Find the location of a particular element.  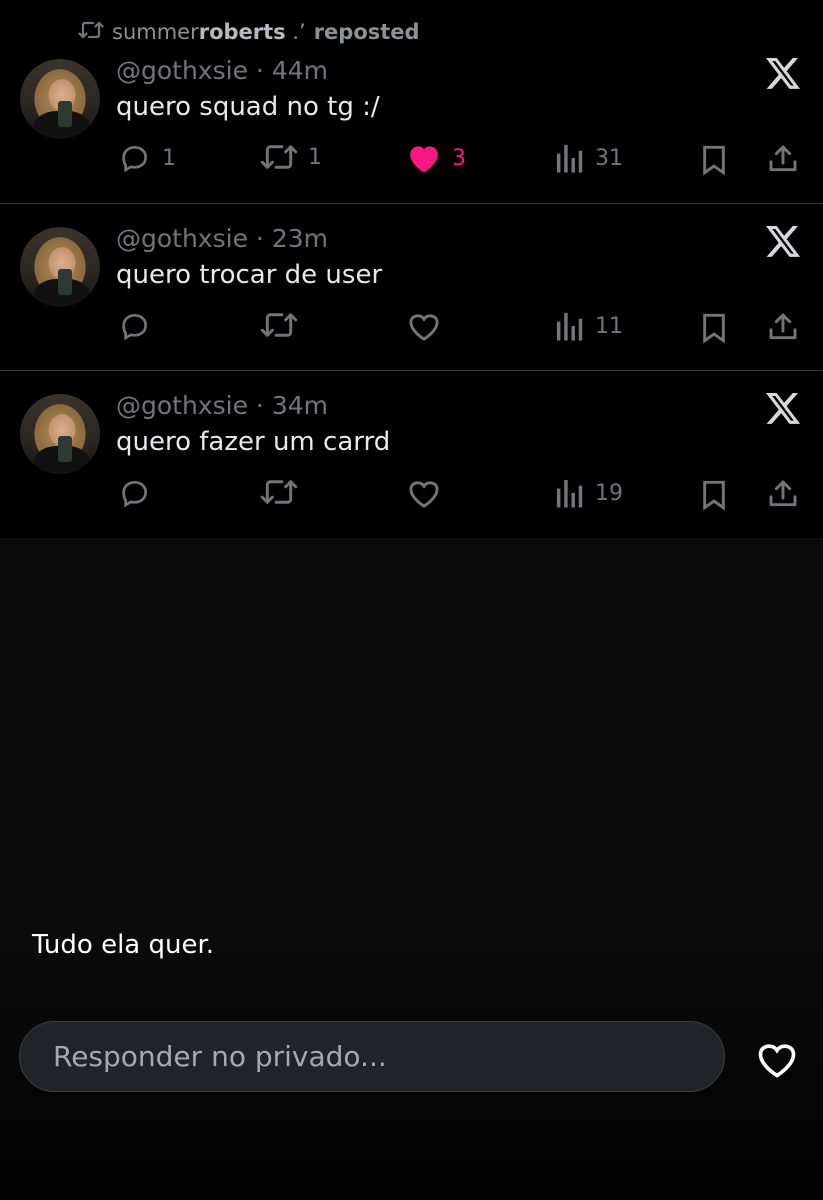

repost-count: 1 is located at coordinates (315, 157).